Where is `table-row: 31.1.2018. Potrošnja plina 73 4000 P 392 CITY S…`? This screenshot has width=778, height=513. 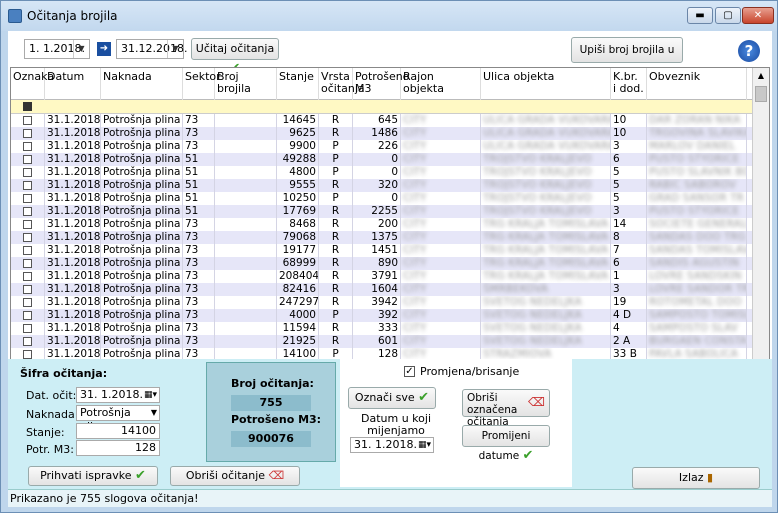 table-row: 31.1.2018. Potrošnja plina 73 4000 P 392 CITY S… is located at coordinates (382, 315).